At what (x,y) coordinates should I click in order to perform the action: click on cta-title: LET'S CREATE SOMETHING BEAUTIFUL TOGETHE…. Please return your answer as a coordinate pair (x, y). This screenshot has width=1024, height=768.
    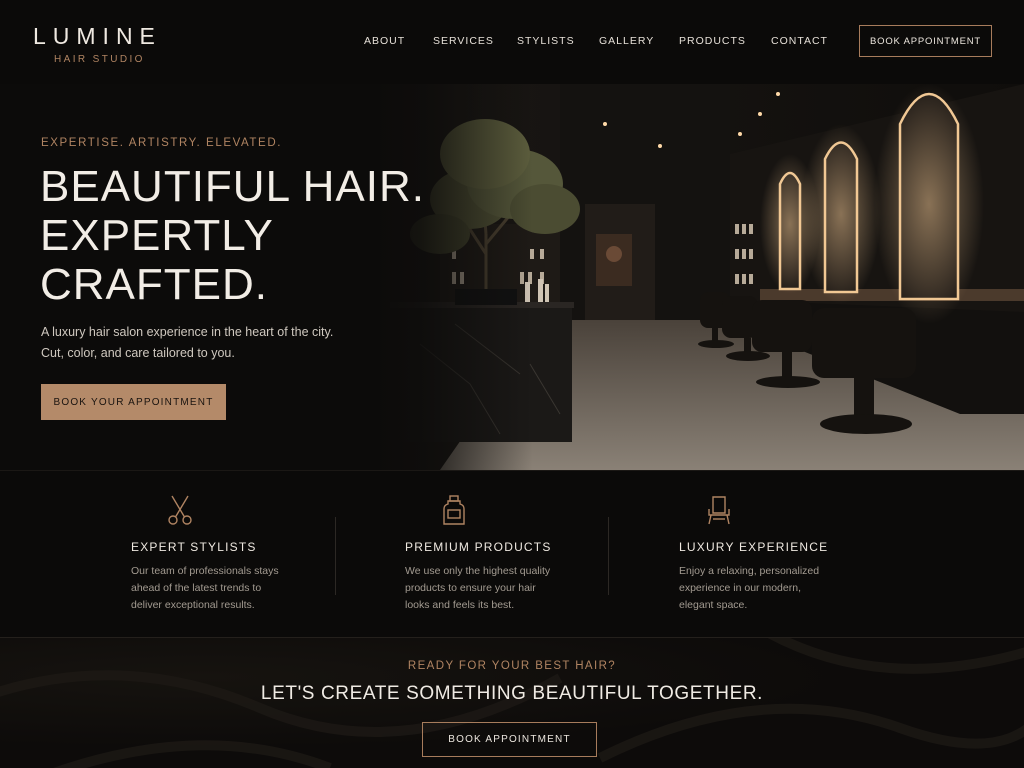
    Looking at the image, I should click on (512, 693).